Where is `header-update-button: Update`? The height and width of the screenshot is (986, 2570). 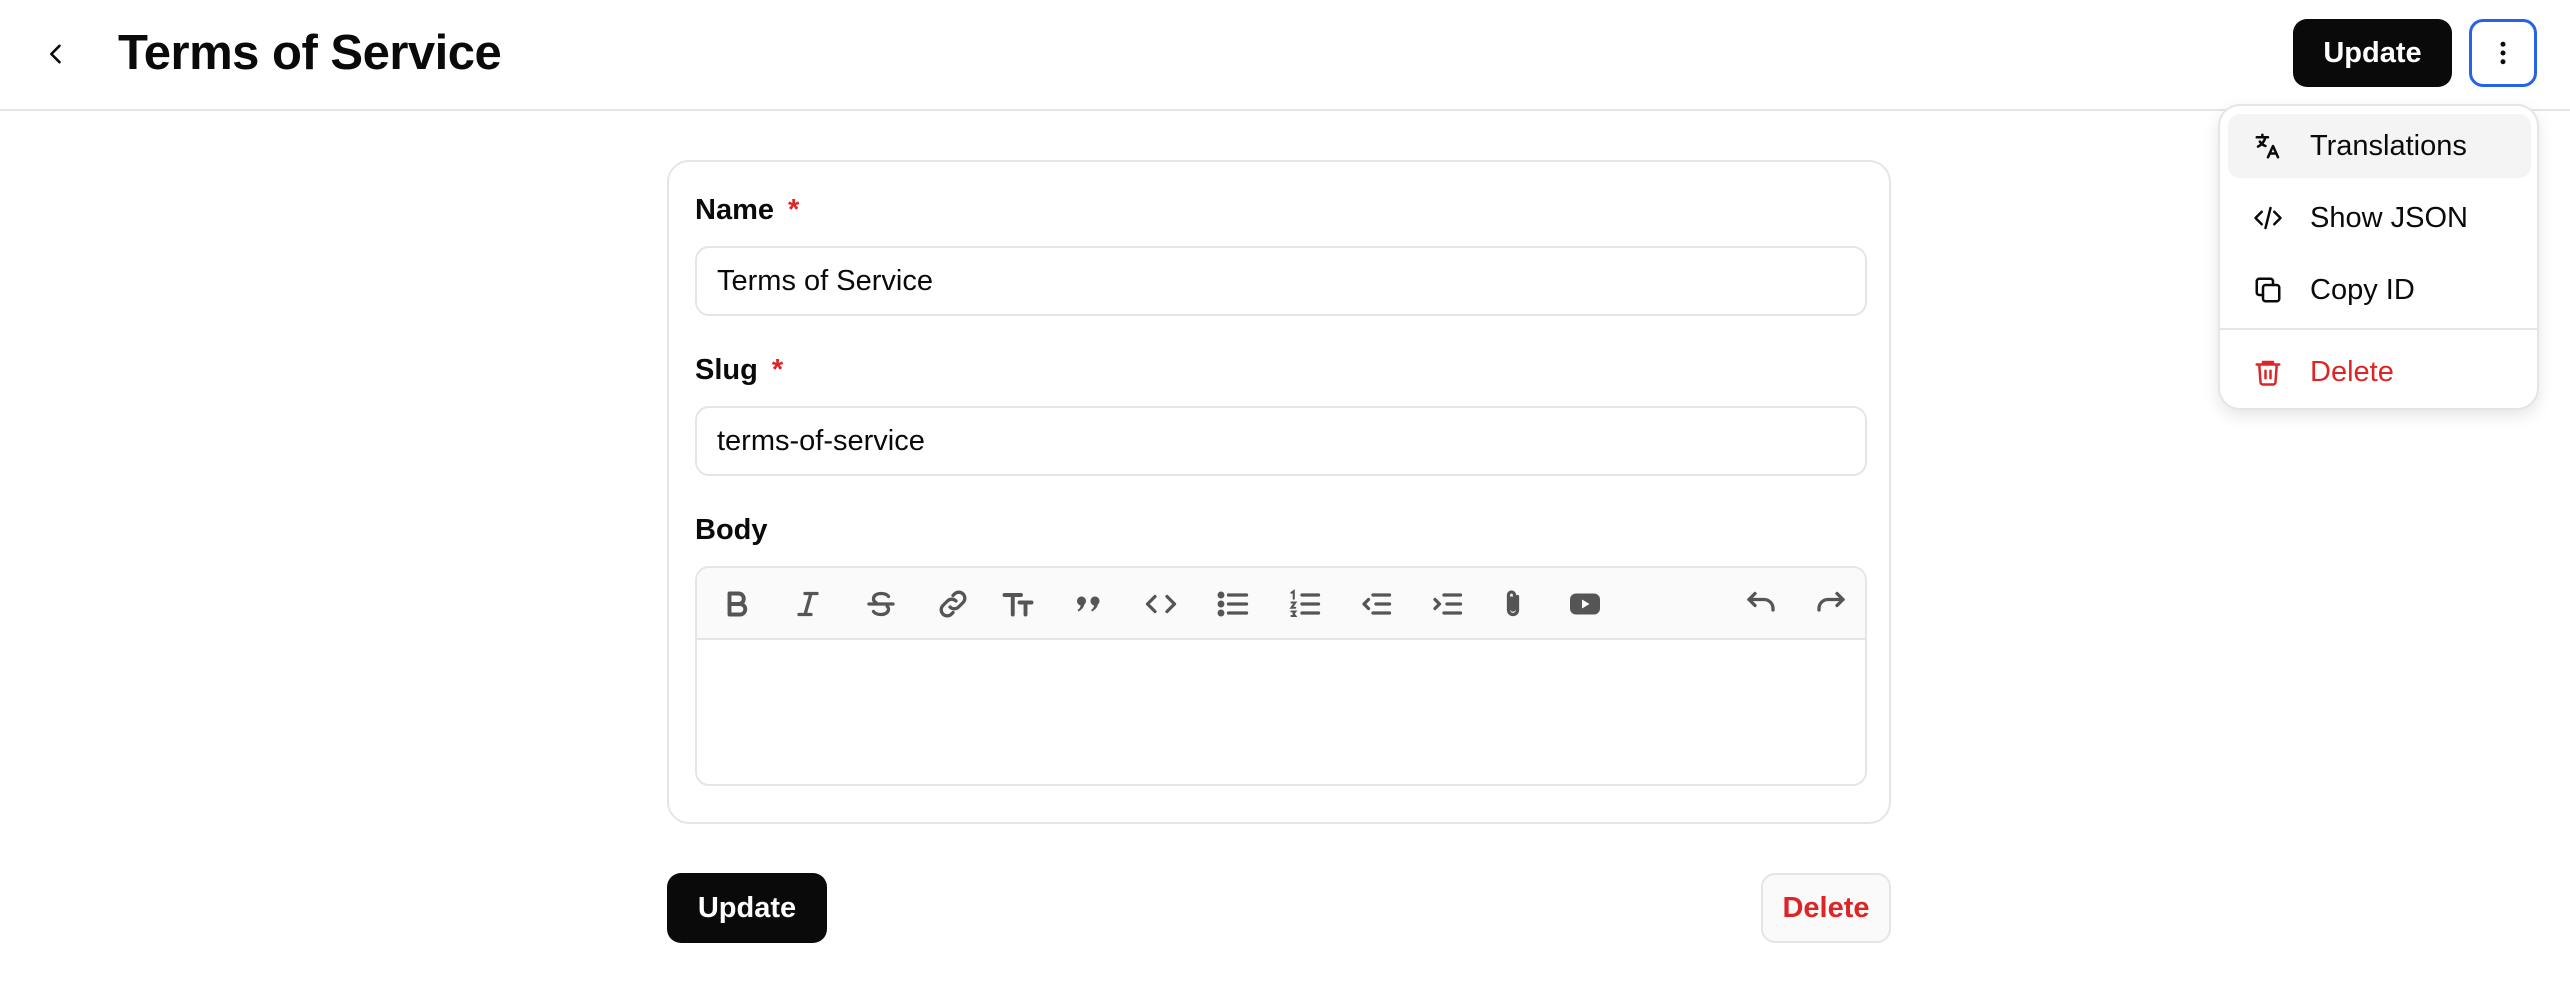 header-update-button: Update is located at coordinates (2372, 53).